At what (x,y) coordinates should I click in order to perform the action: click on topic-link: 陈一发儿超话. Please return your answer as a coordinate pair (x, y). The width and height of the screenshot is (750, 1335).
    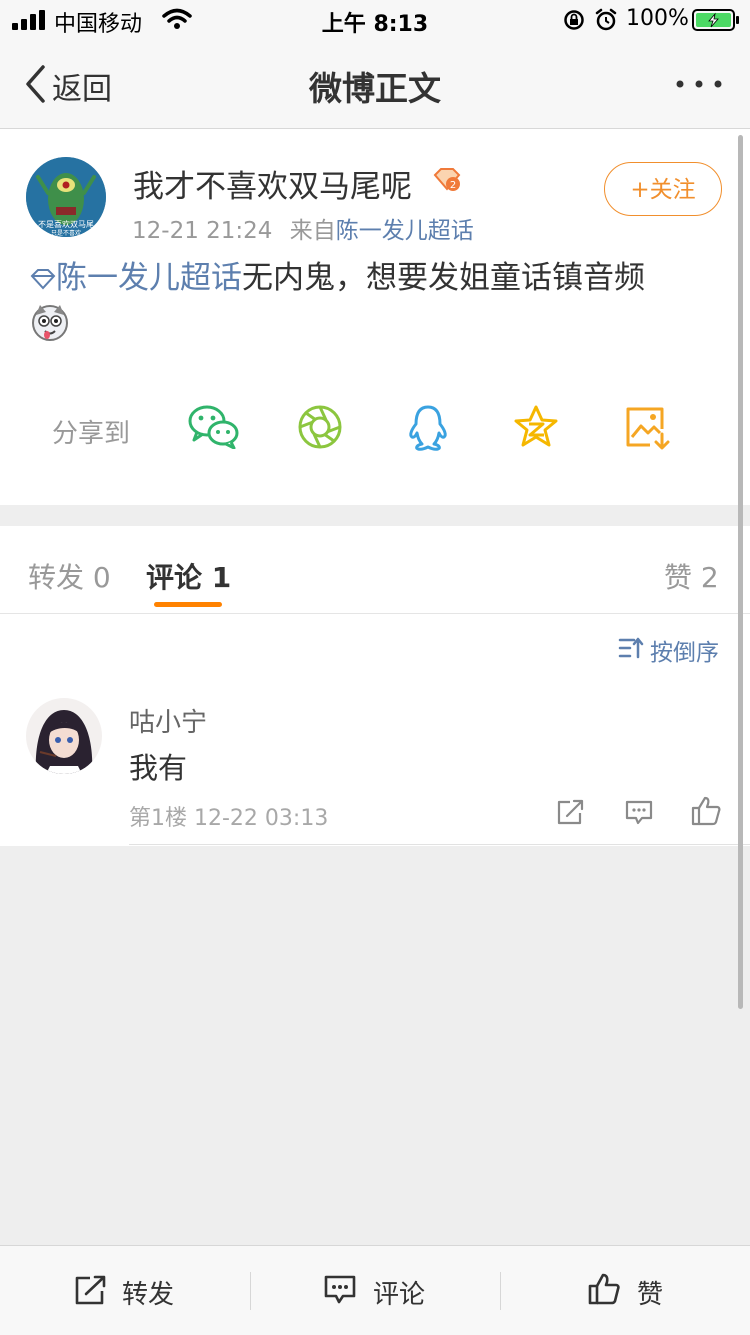
    Looking at the image, I should click on (149, 278).